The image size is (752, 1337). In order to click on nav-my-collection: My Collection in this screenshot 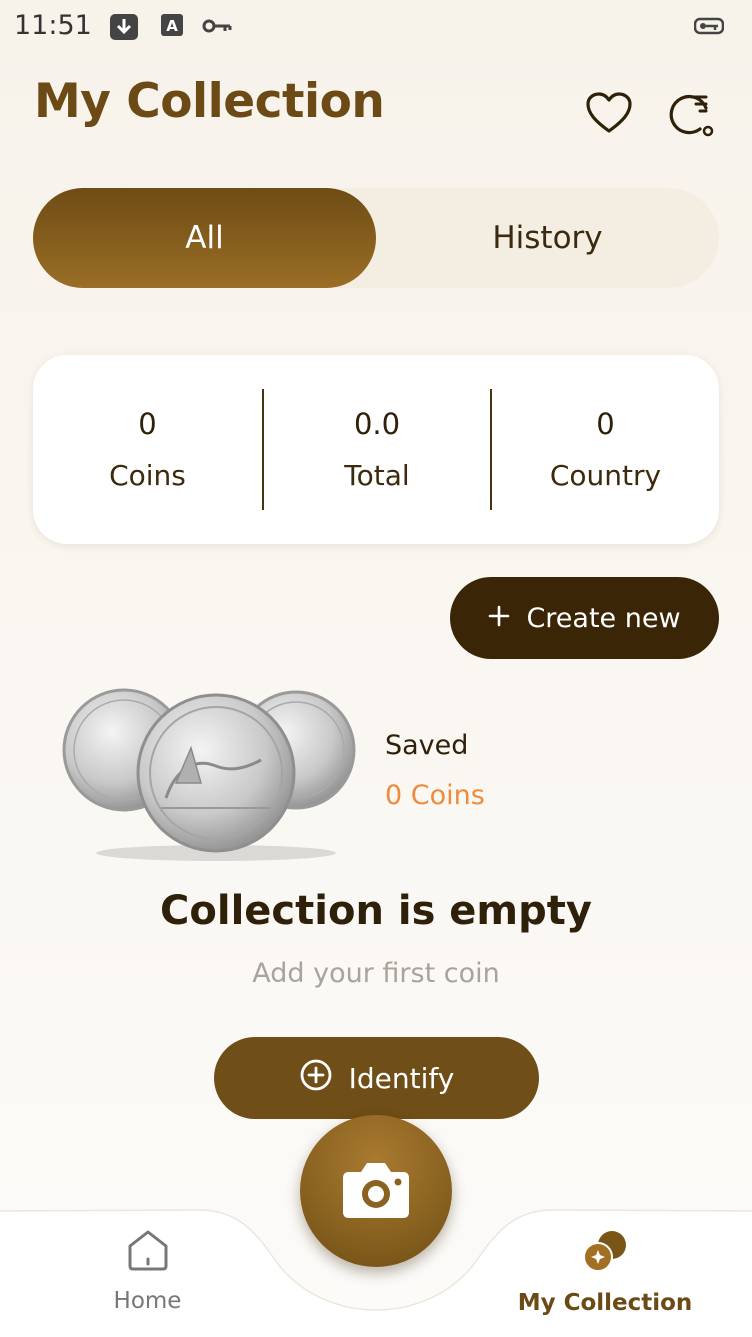, I will do `click(605, 1272)`.